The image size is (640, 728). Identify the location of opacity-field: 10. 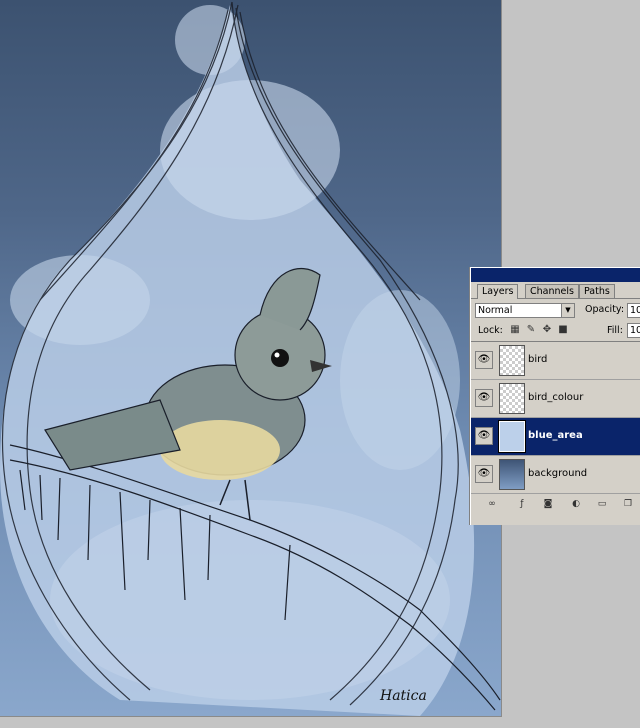
(633, 310).